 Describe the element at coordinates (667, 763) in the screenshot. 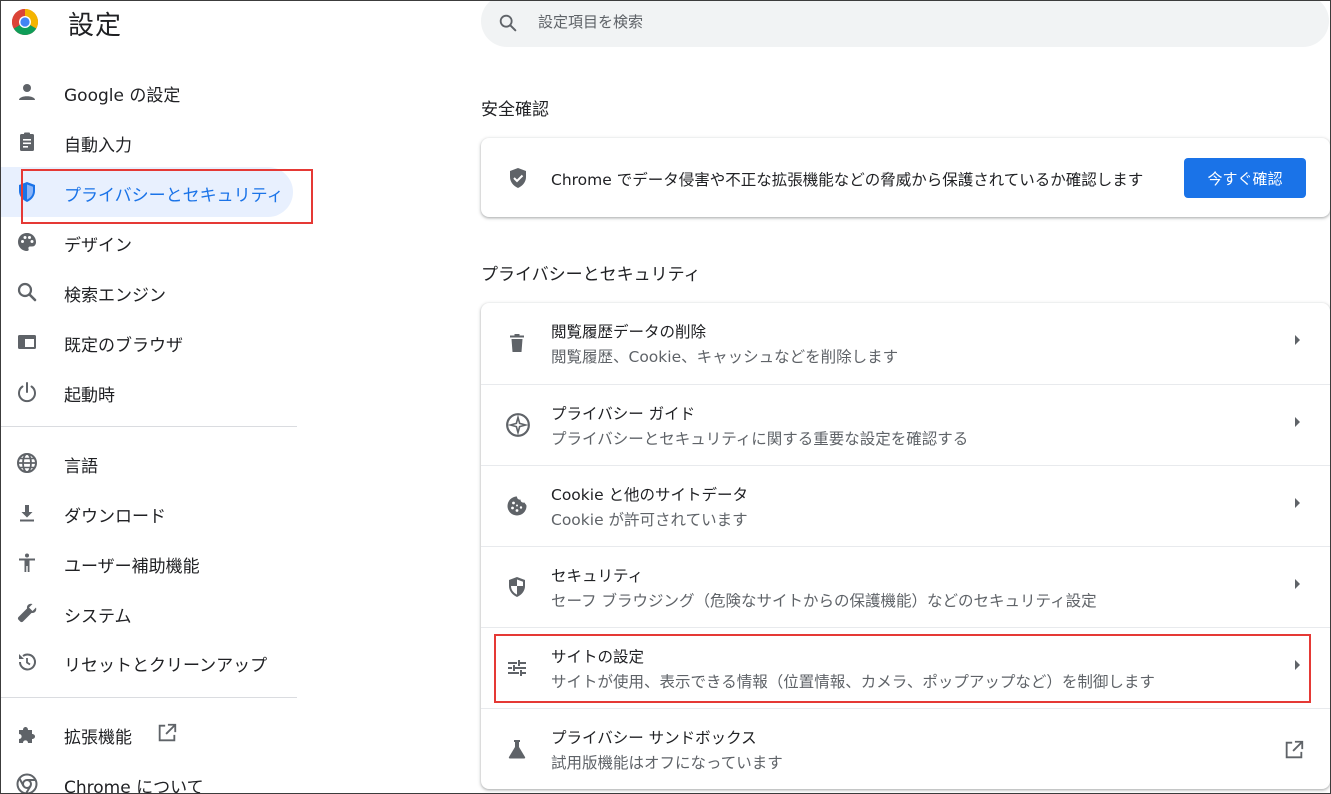

I see `row-subtitle: 試用版機能はオフになっています` at that location.